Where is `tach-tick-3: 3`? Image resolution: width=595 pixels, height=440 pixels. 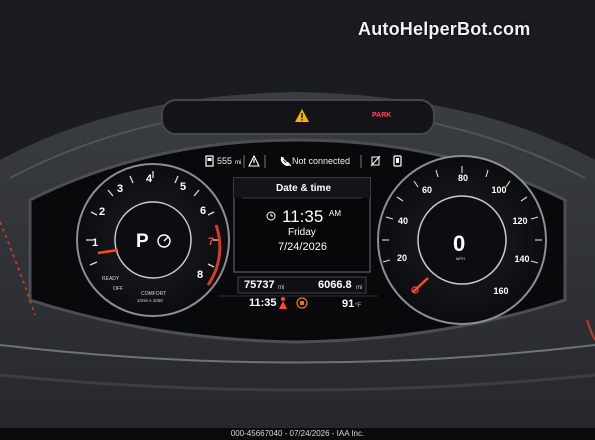
tach-tick-3: 3 is located at coordinates (120, 189).